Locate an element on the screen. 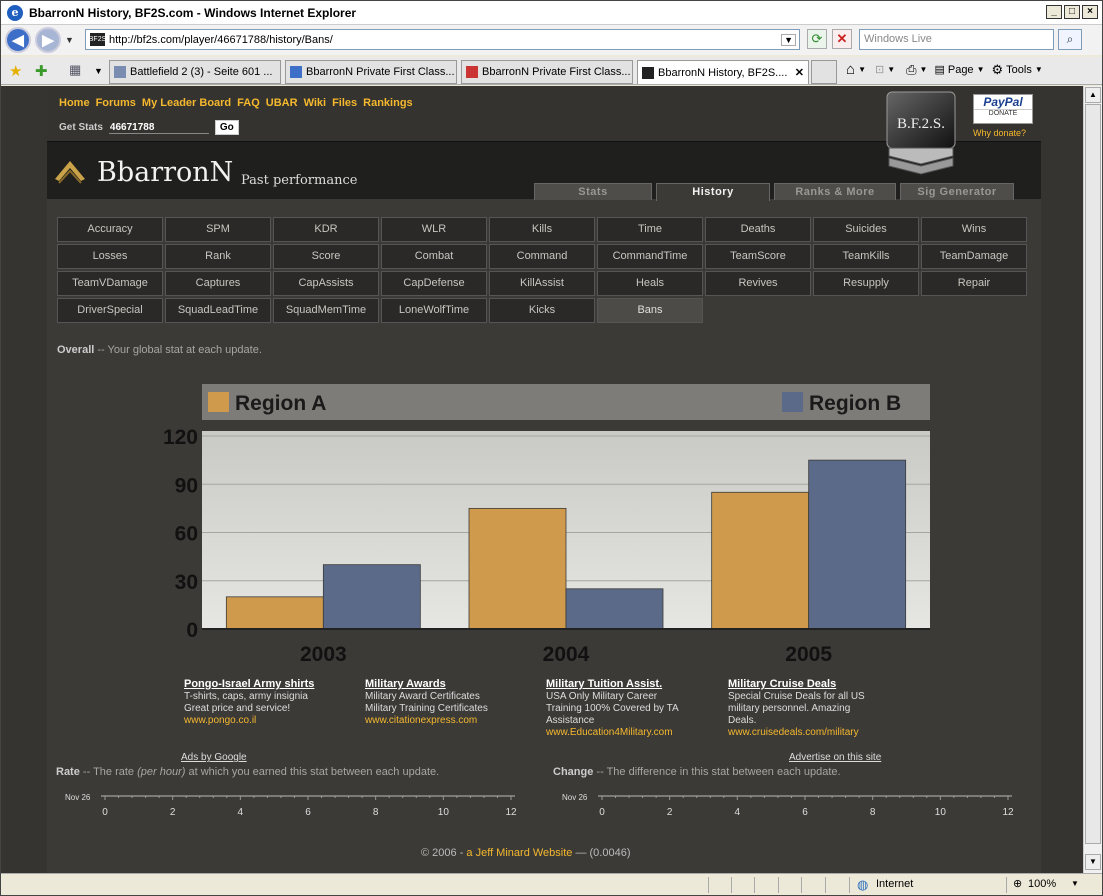 The width and height of the screenshot is (1103, 896). stat-button-kdr: KDR is located at coordinates (326, 229).